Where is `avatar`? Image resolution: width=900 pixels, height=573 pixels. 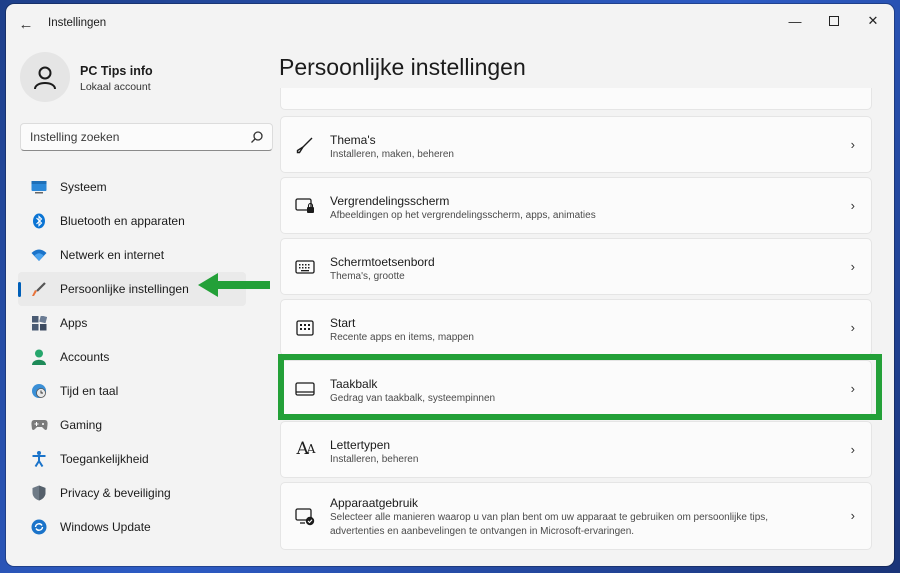
avatar is located at coordinates (45, 77).